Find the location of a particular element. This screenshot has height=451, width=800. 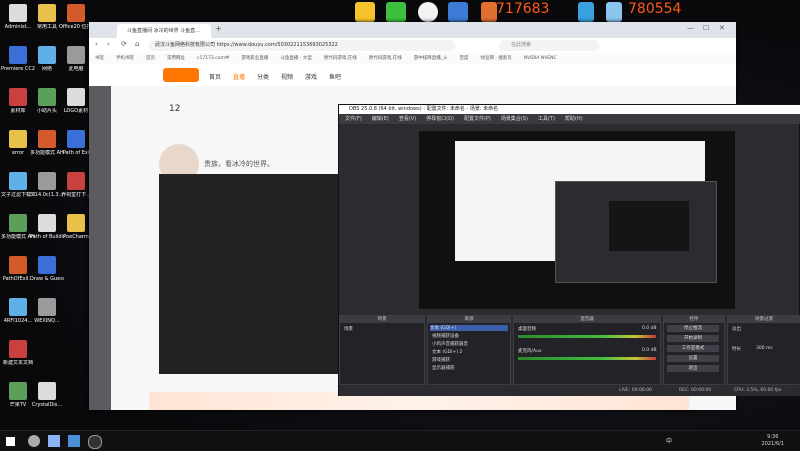

desktop-icon: PoeCharm is located at coordinates (76, 227).